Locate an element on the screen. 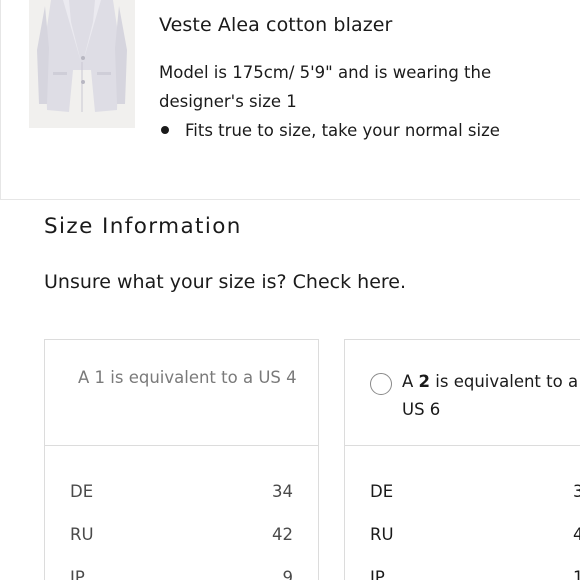 The height and width of the screenshot is (580, 580). size-card-header: A 2 is equivalent to a US 6 is located at coordinates (462, 393).